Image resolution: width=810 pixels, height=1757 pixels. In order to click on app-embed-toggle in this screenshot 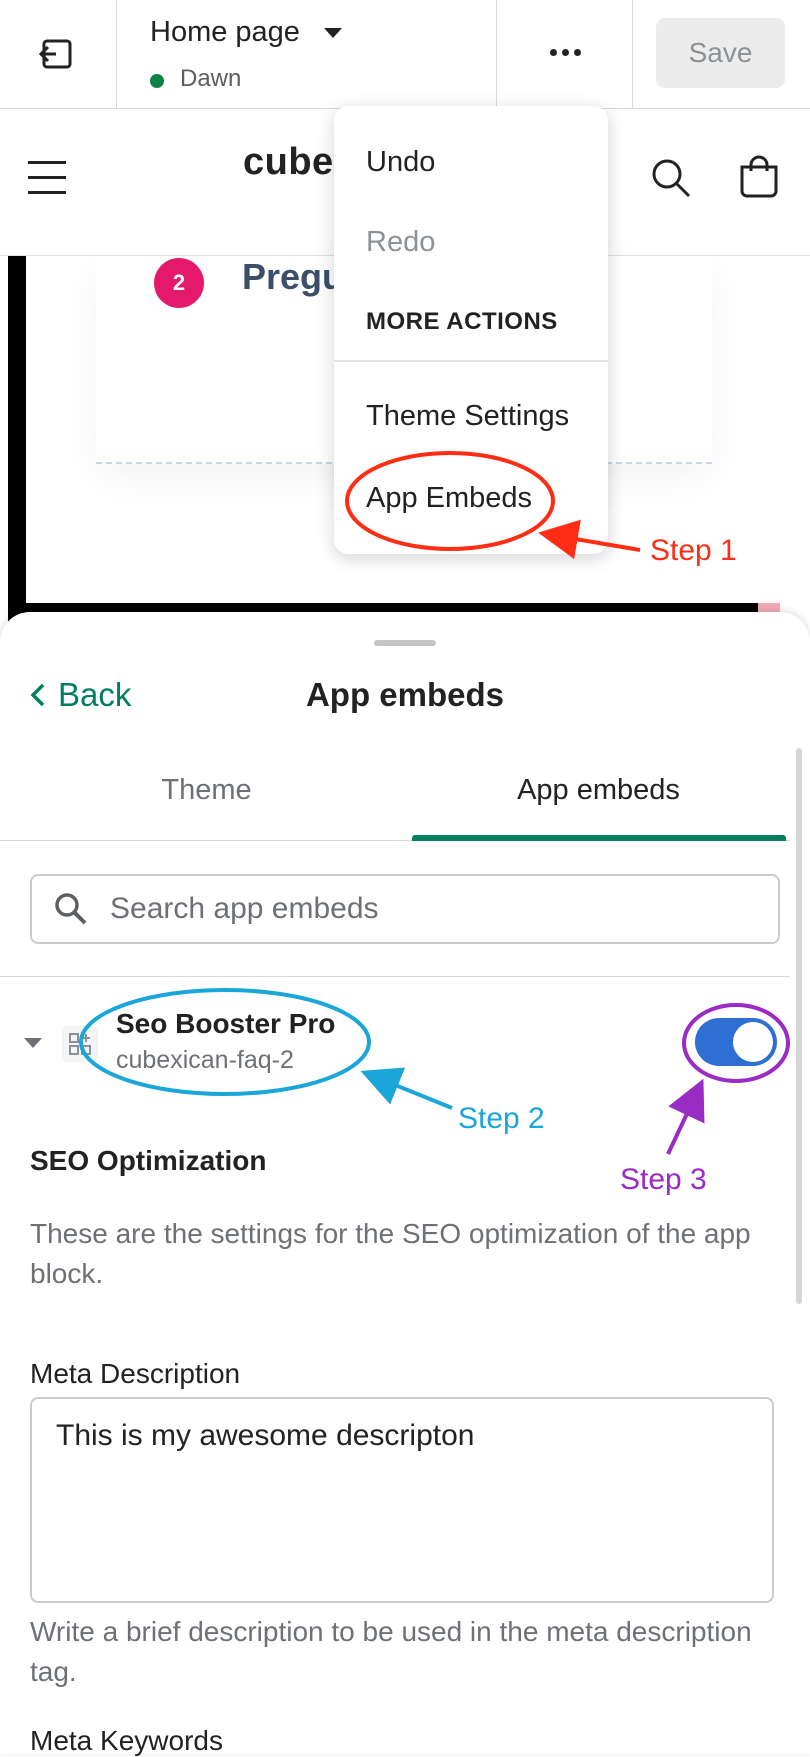, I will do `click(736, 1042)`.